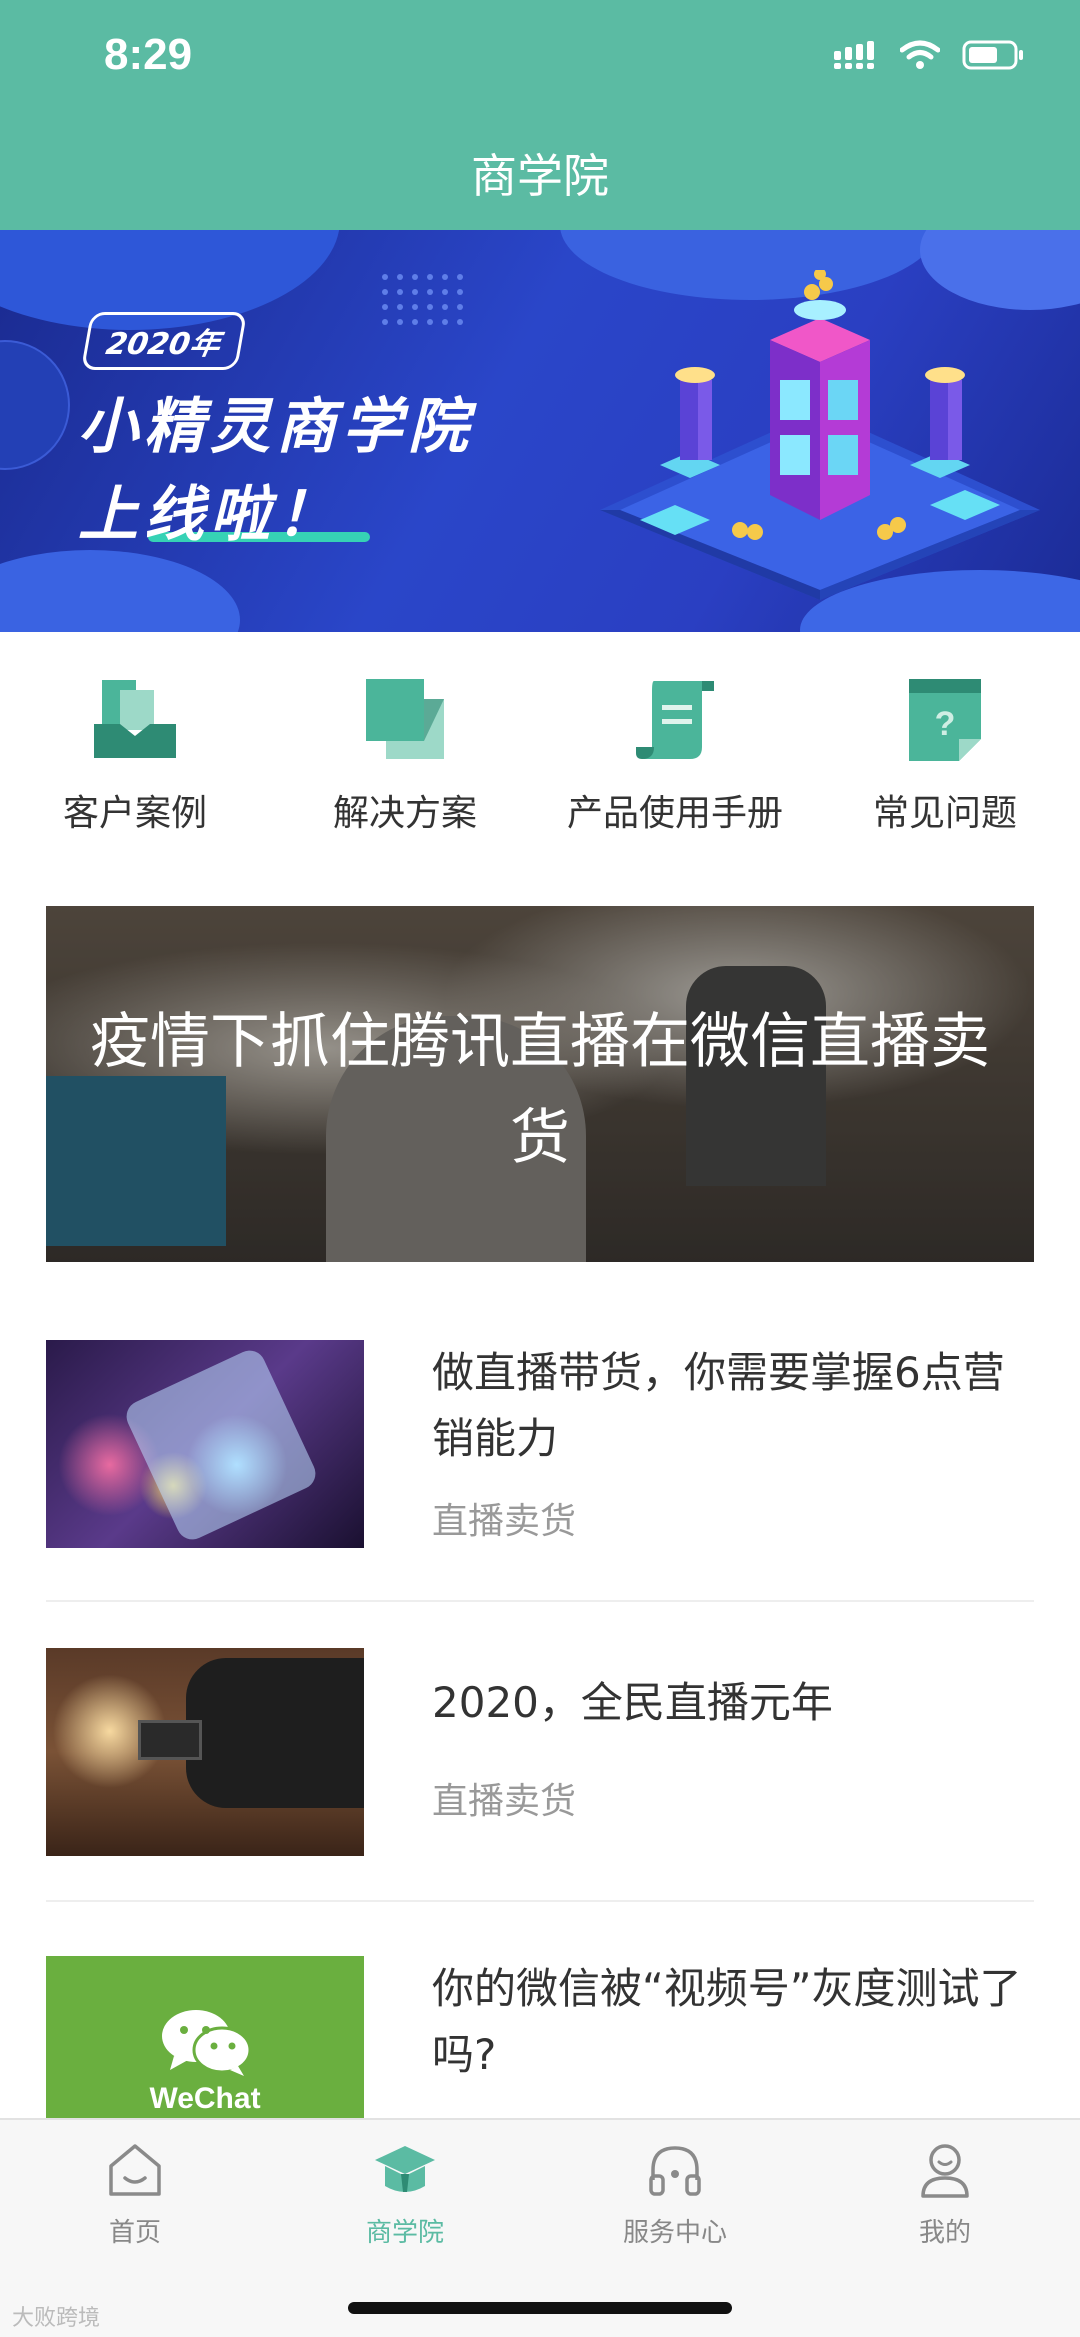 The height and width of the screenshot is (2337, 1080). Describe the element at coordinates (674, 813) in the screenshot. I see `quick-item-label: 产品使用手册` at that location.